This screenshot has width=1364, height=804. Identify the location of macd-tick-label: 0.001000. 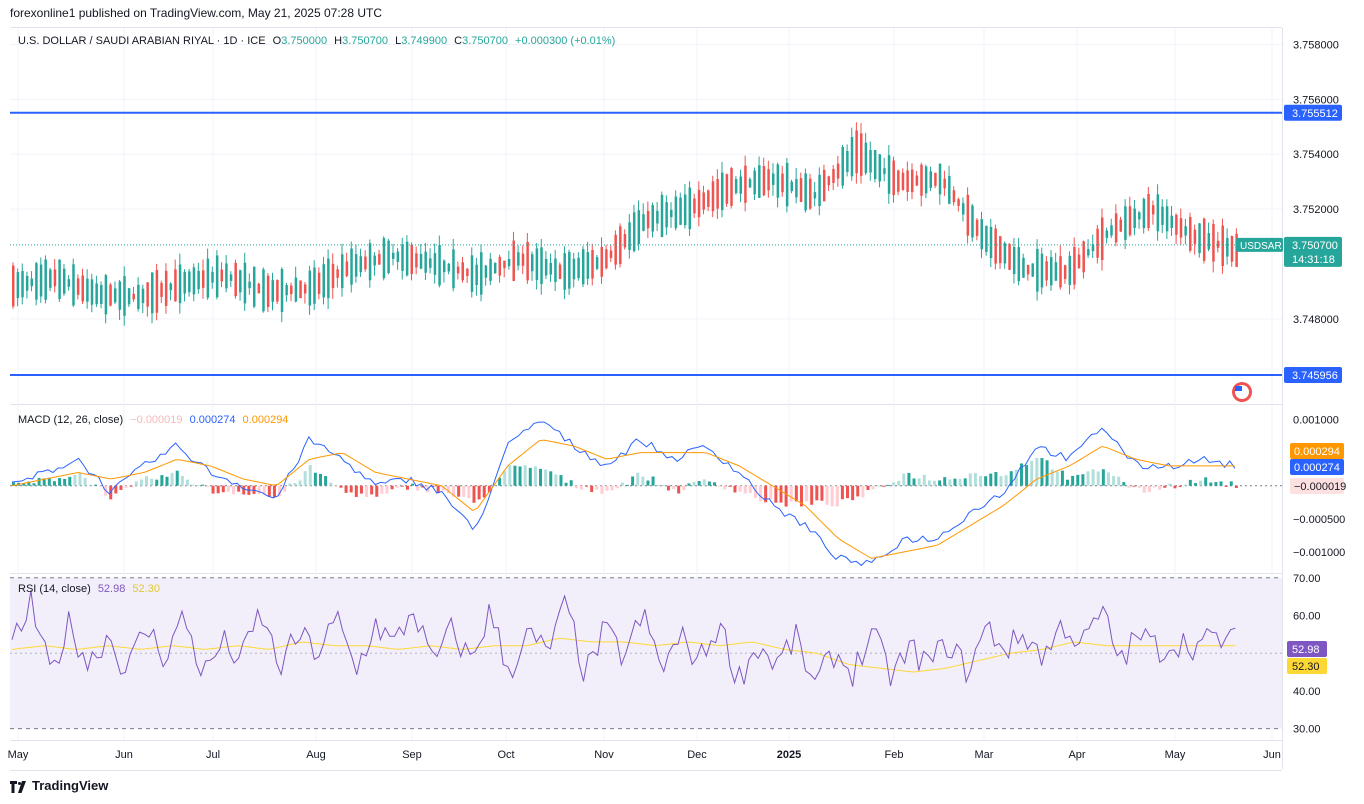
(1316, 421).